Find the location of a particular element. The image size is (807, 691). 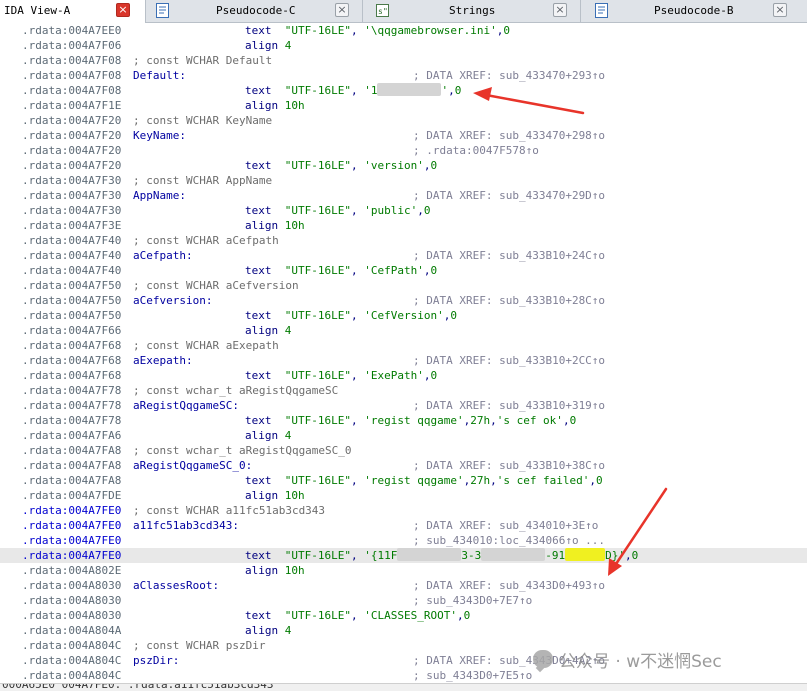

data-label: AppName: is located at coordinates (159, 195).